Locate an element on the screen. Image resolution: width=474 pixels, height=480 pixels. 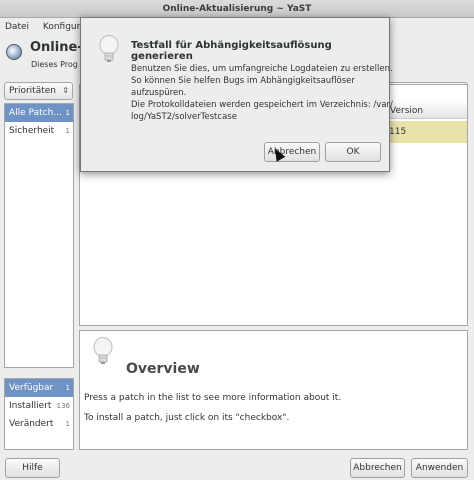
combo-arrows-icon: ⇕ is located at coordinates (65, 90).